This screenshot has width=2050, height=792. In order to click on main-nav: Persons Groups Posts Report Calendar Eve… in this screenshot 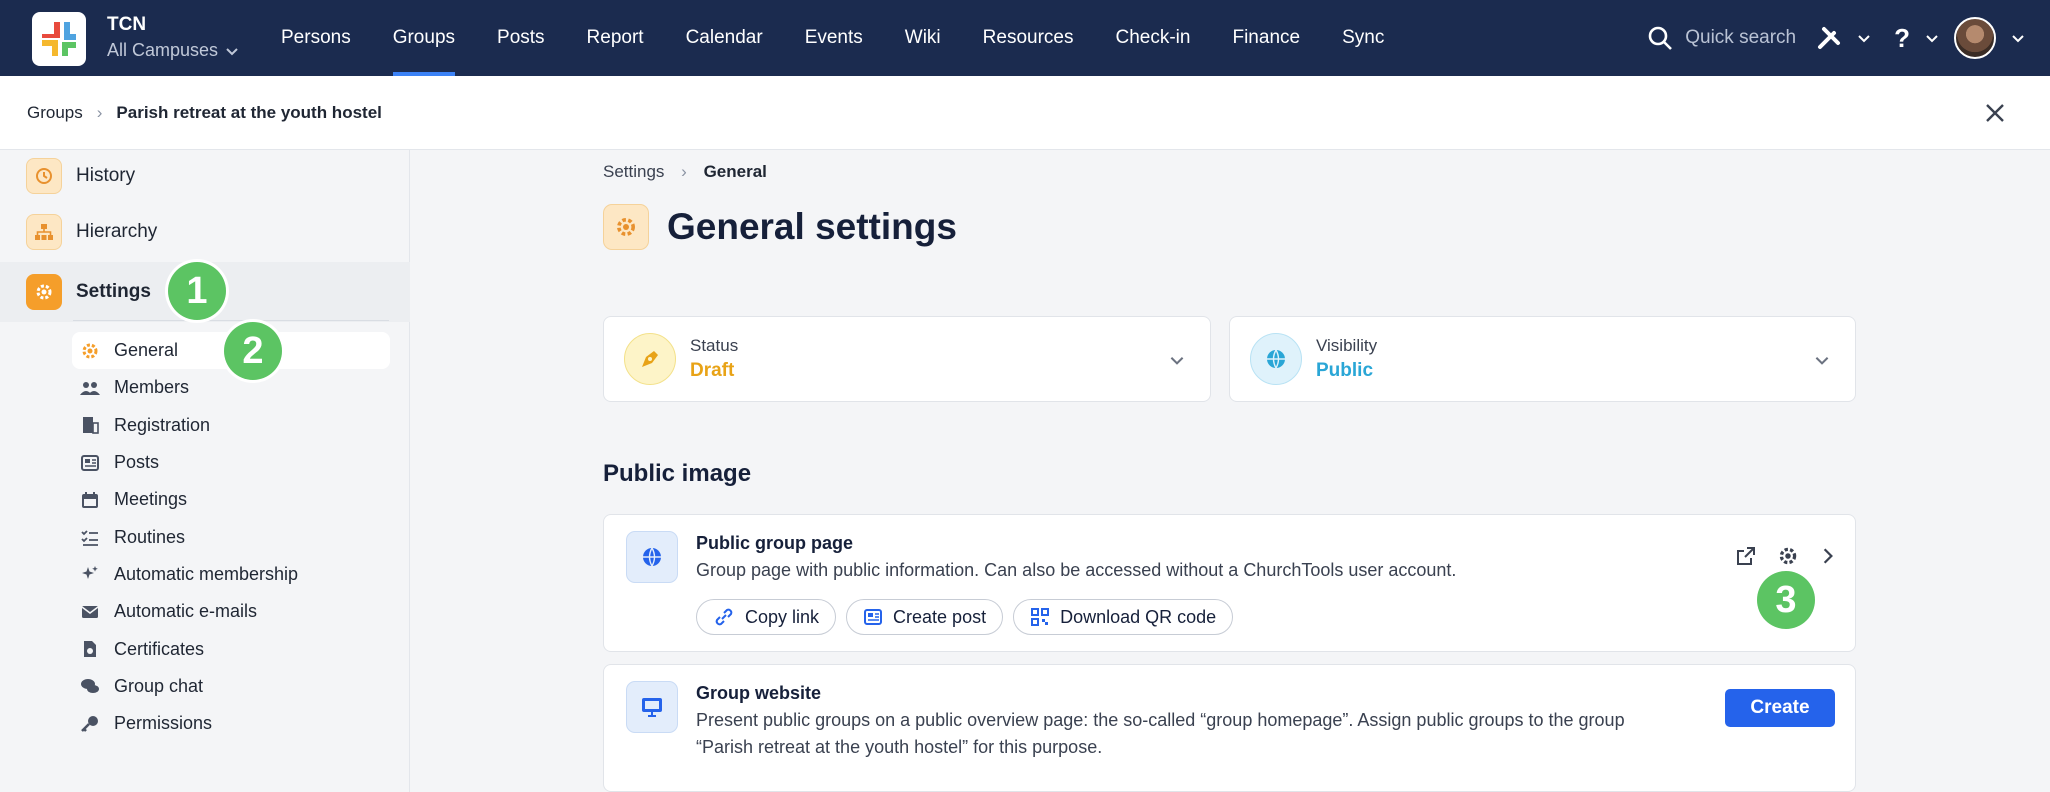, I will do `click(832, 38)`.